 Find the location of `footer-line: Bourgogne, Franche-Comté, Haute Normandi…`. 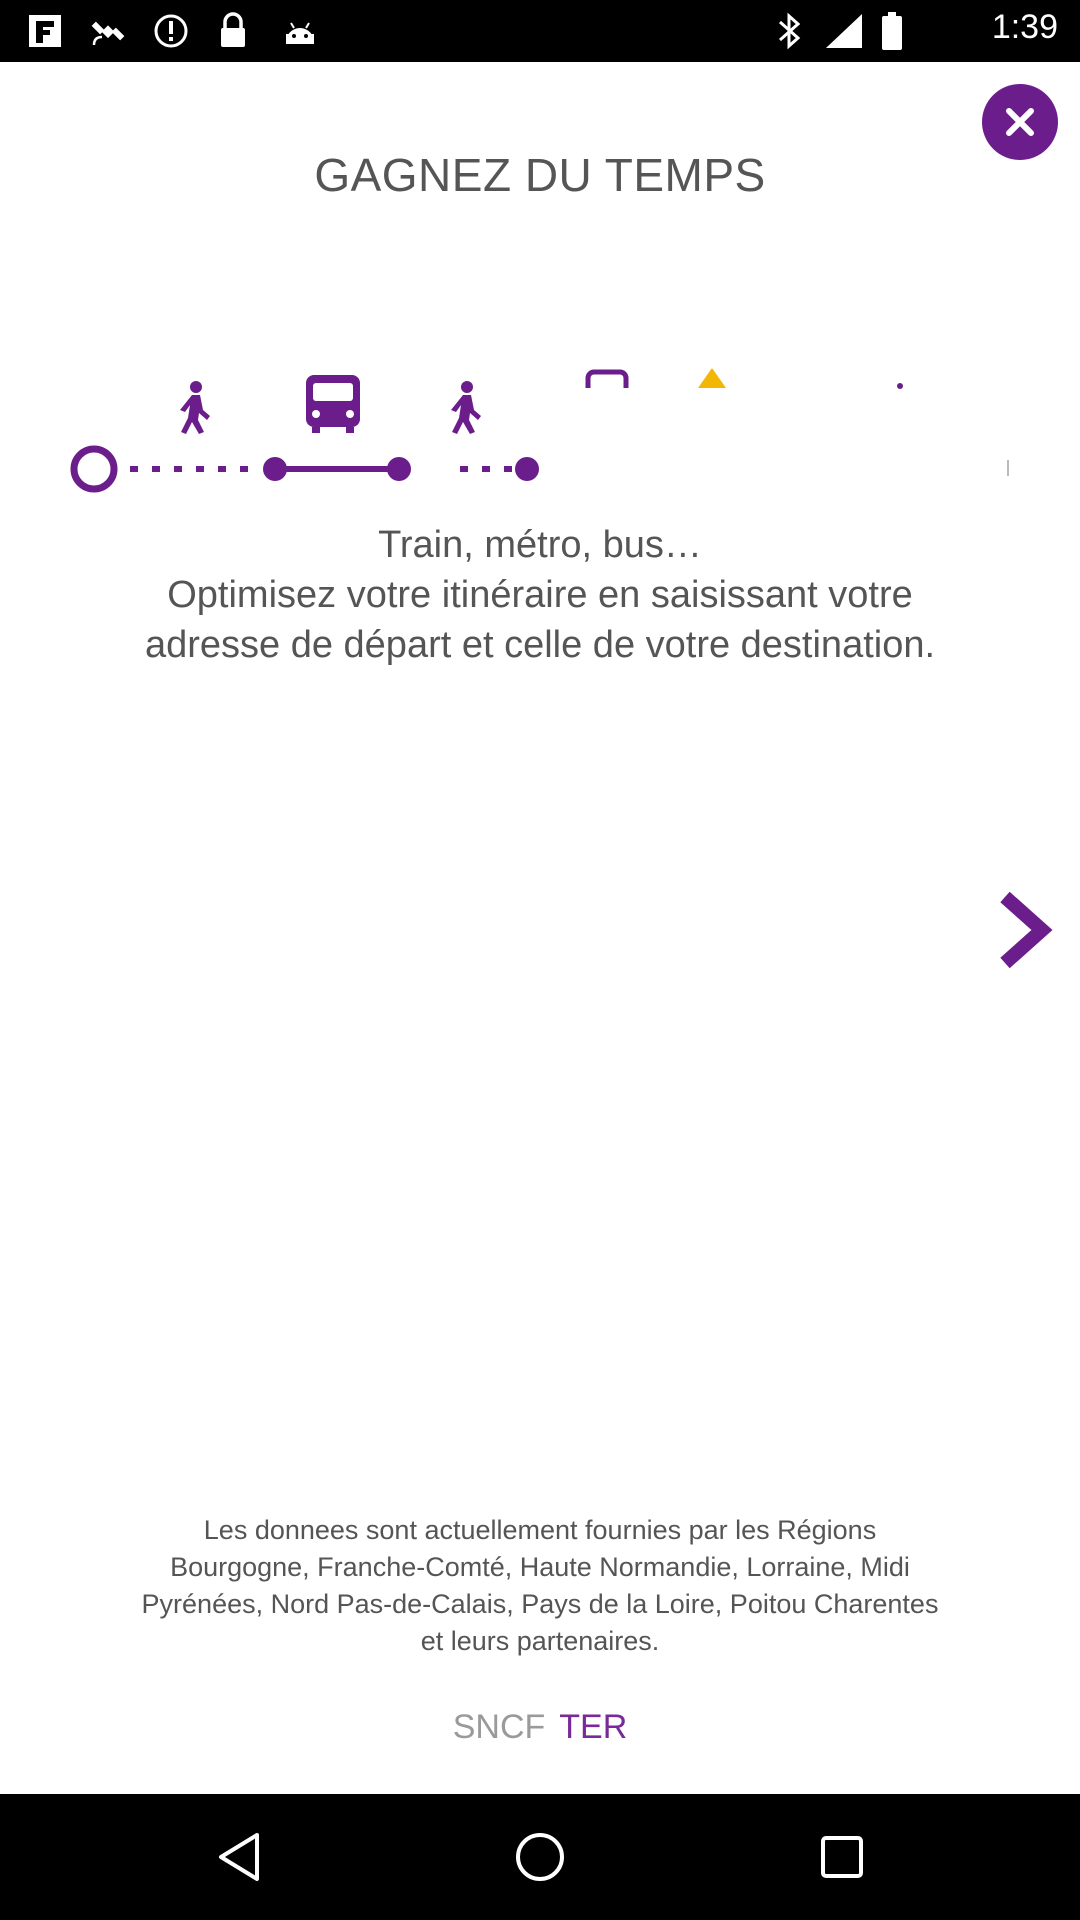

footer-line: Bourgogne, Franche-Comté, Haute Normandi… is located at coordinates (540, 1567).